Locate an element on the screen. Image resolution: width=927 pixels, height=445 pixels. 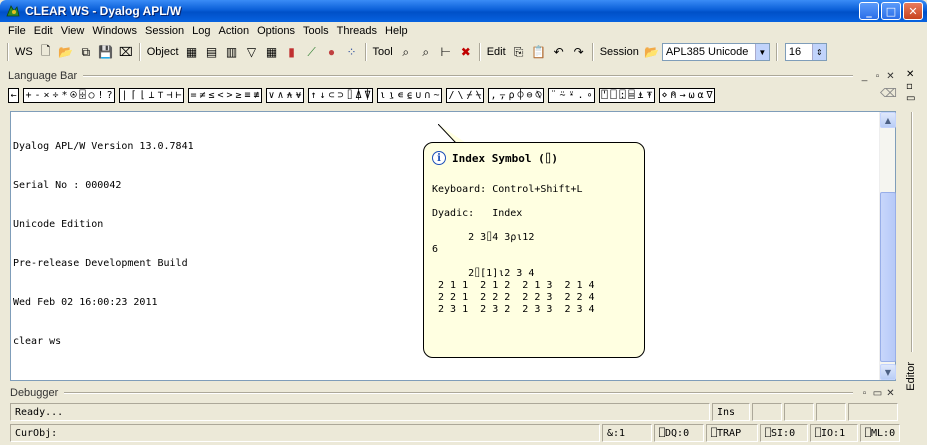
apl-glyph-button: ⊤ is located at coordinates (160, 95).